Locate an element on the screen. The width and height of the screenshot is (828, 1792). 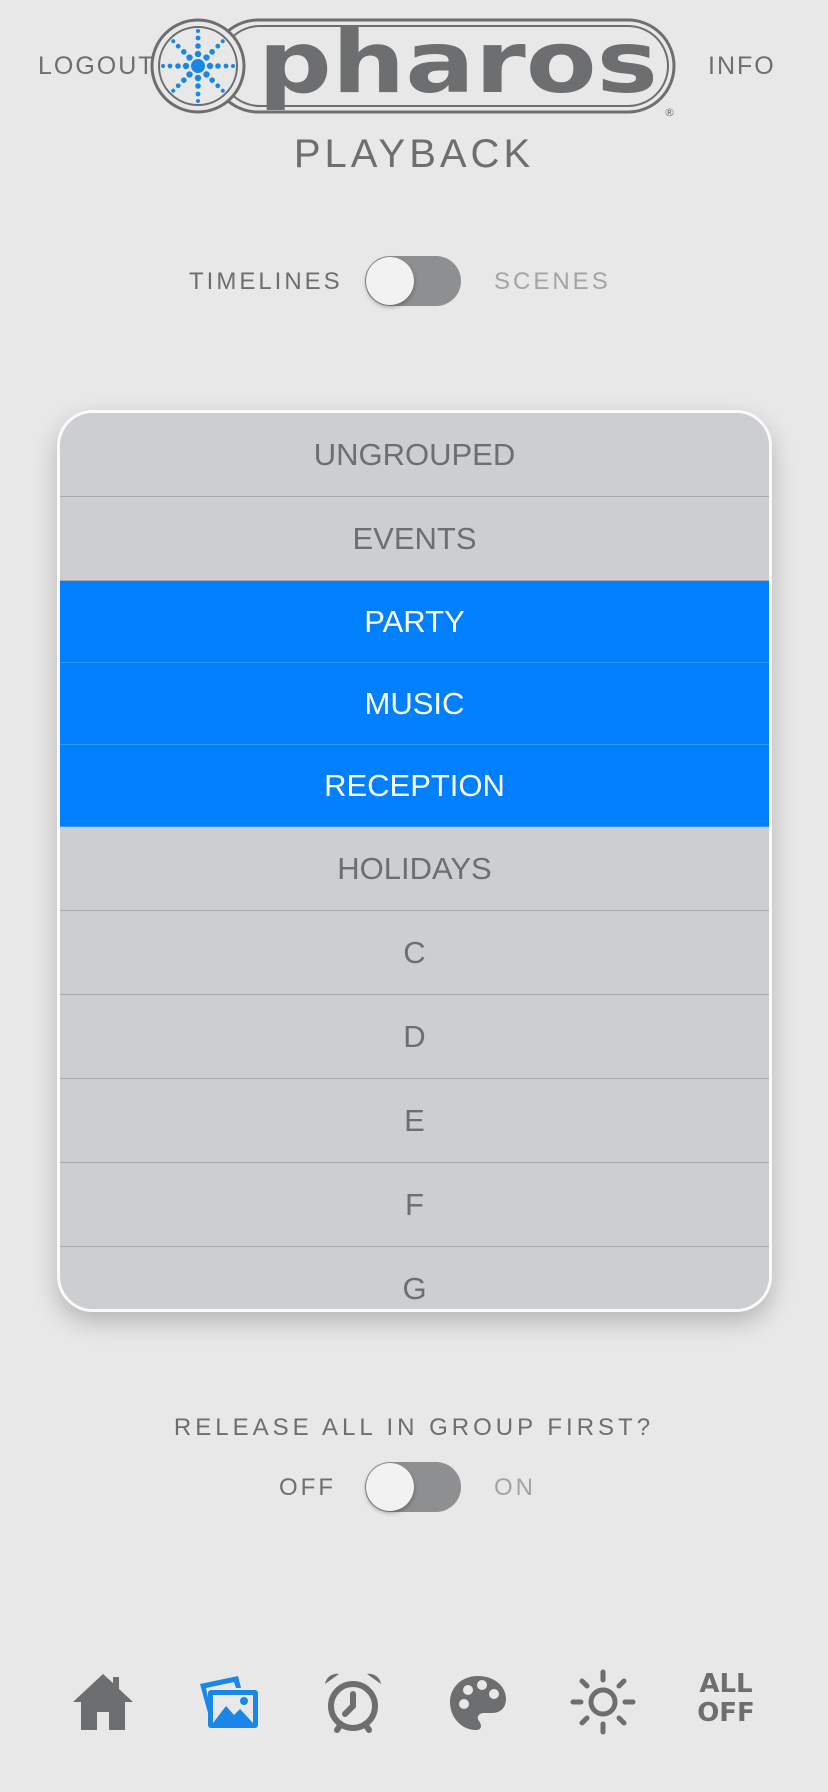
nav-schedule is located at coordinates (353, 1702).